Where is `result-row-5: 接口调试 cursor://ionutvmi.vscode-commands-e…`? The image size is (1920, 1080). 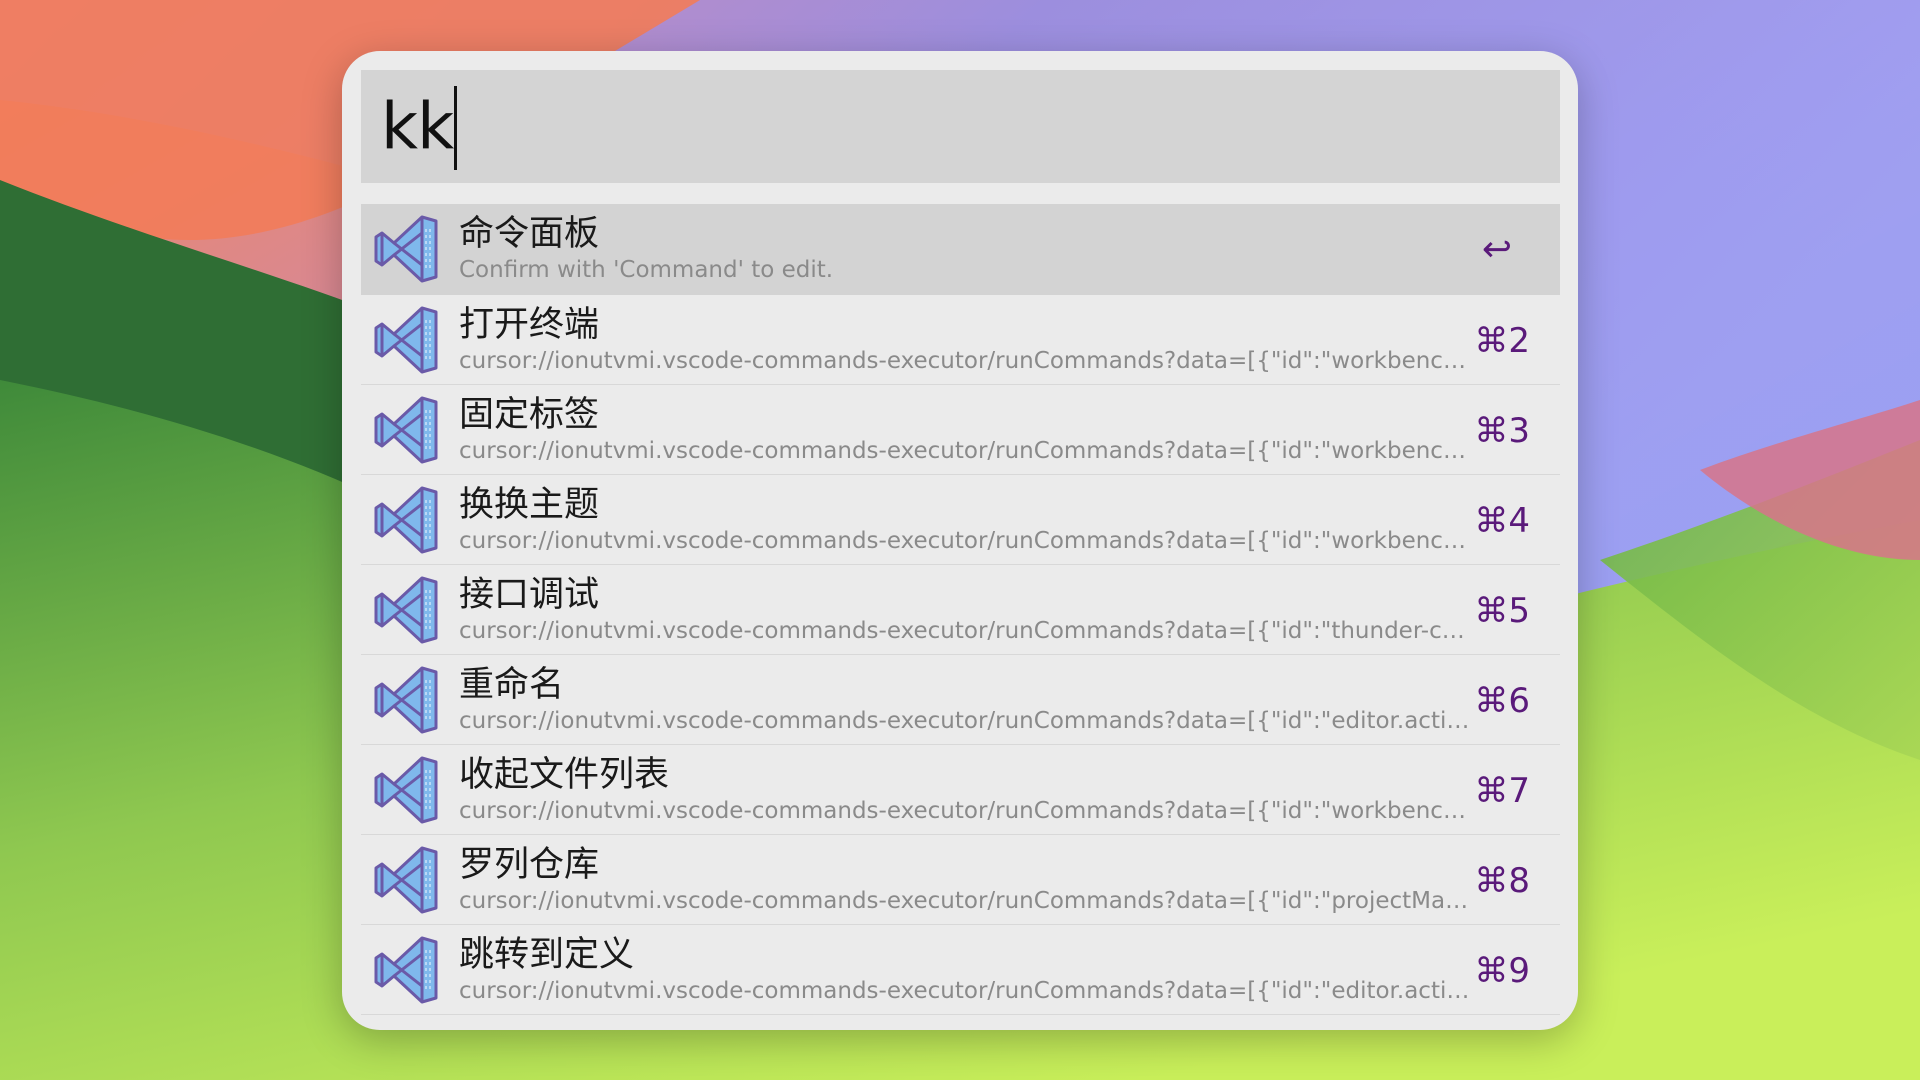
result-row-5: 接口调试 cursor://ionutvmi.vscode-commands-e… is located at coordinates (960, 610).